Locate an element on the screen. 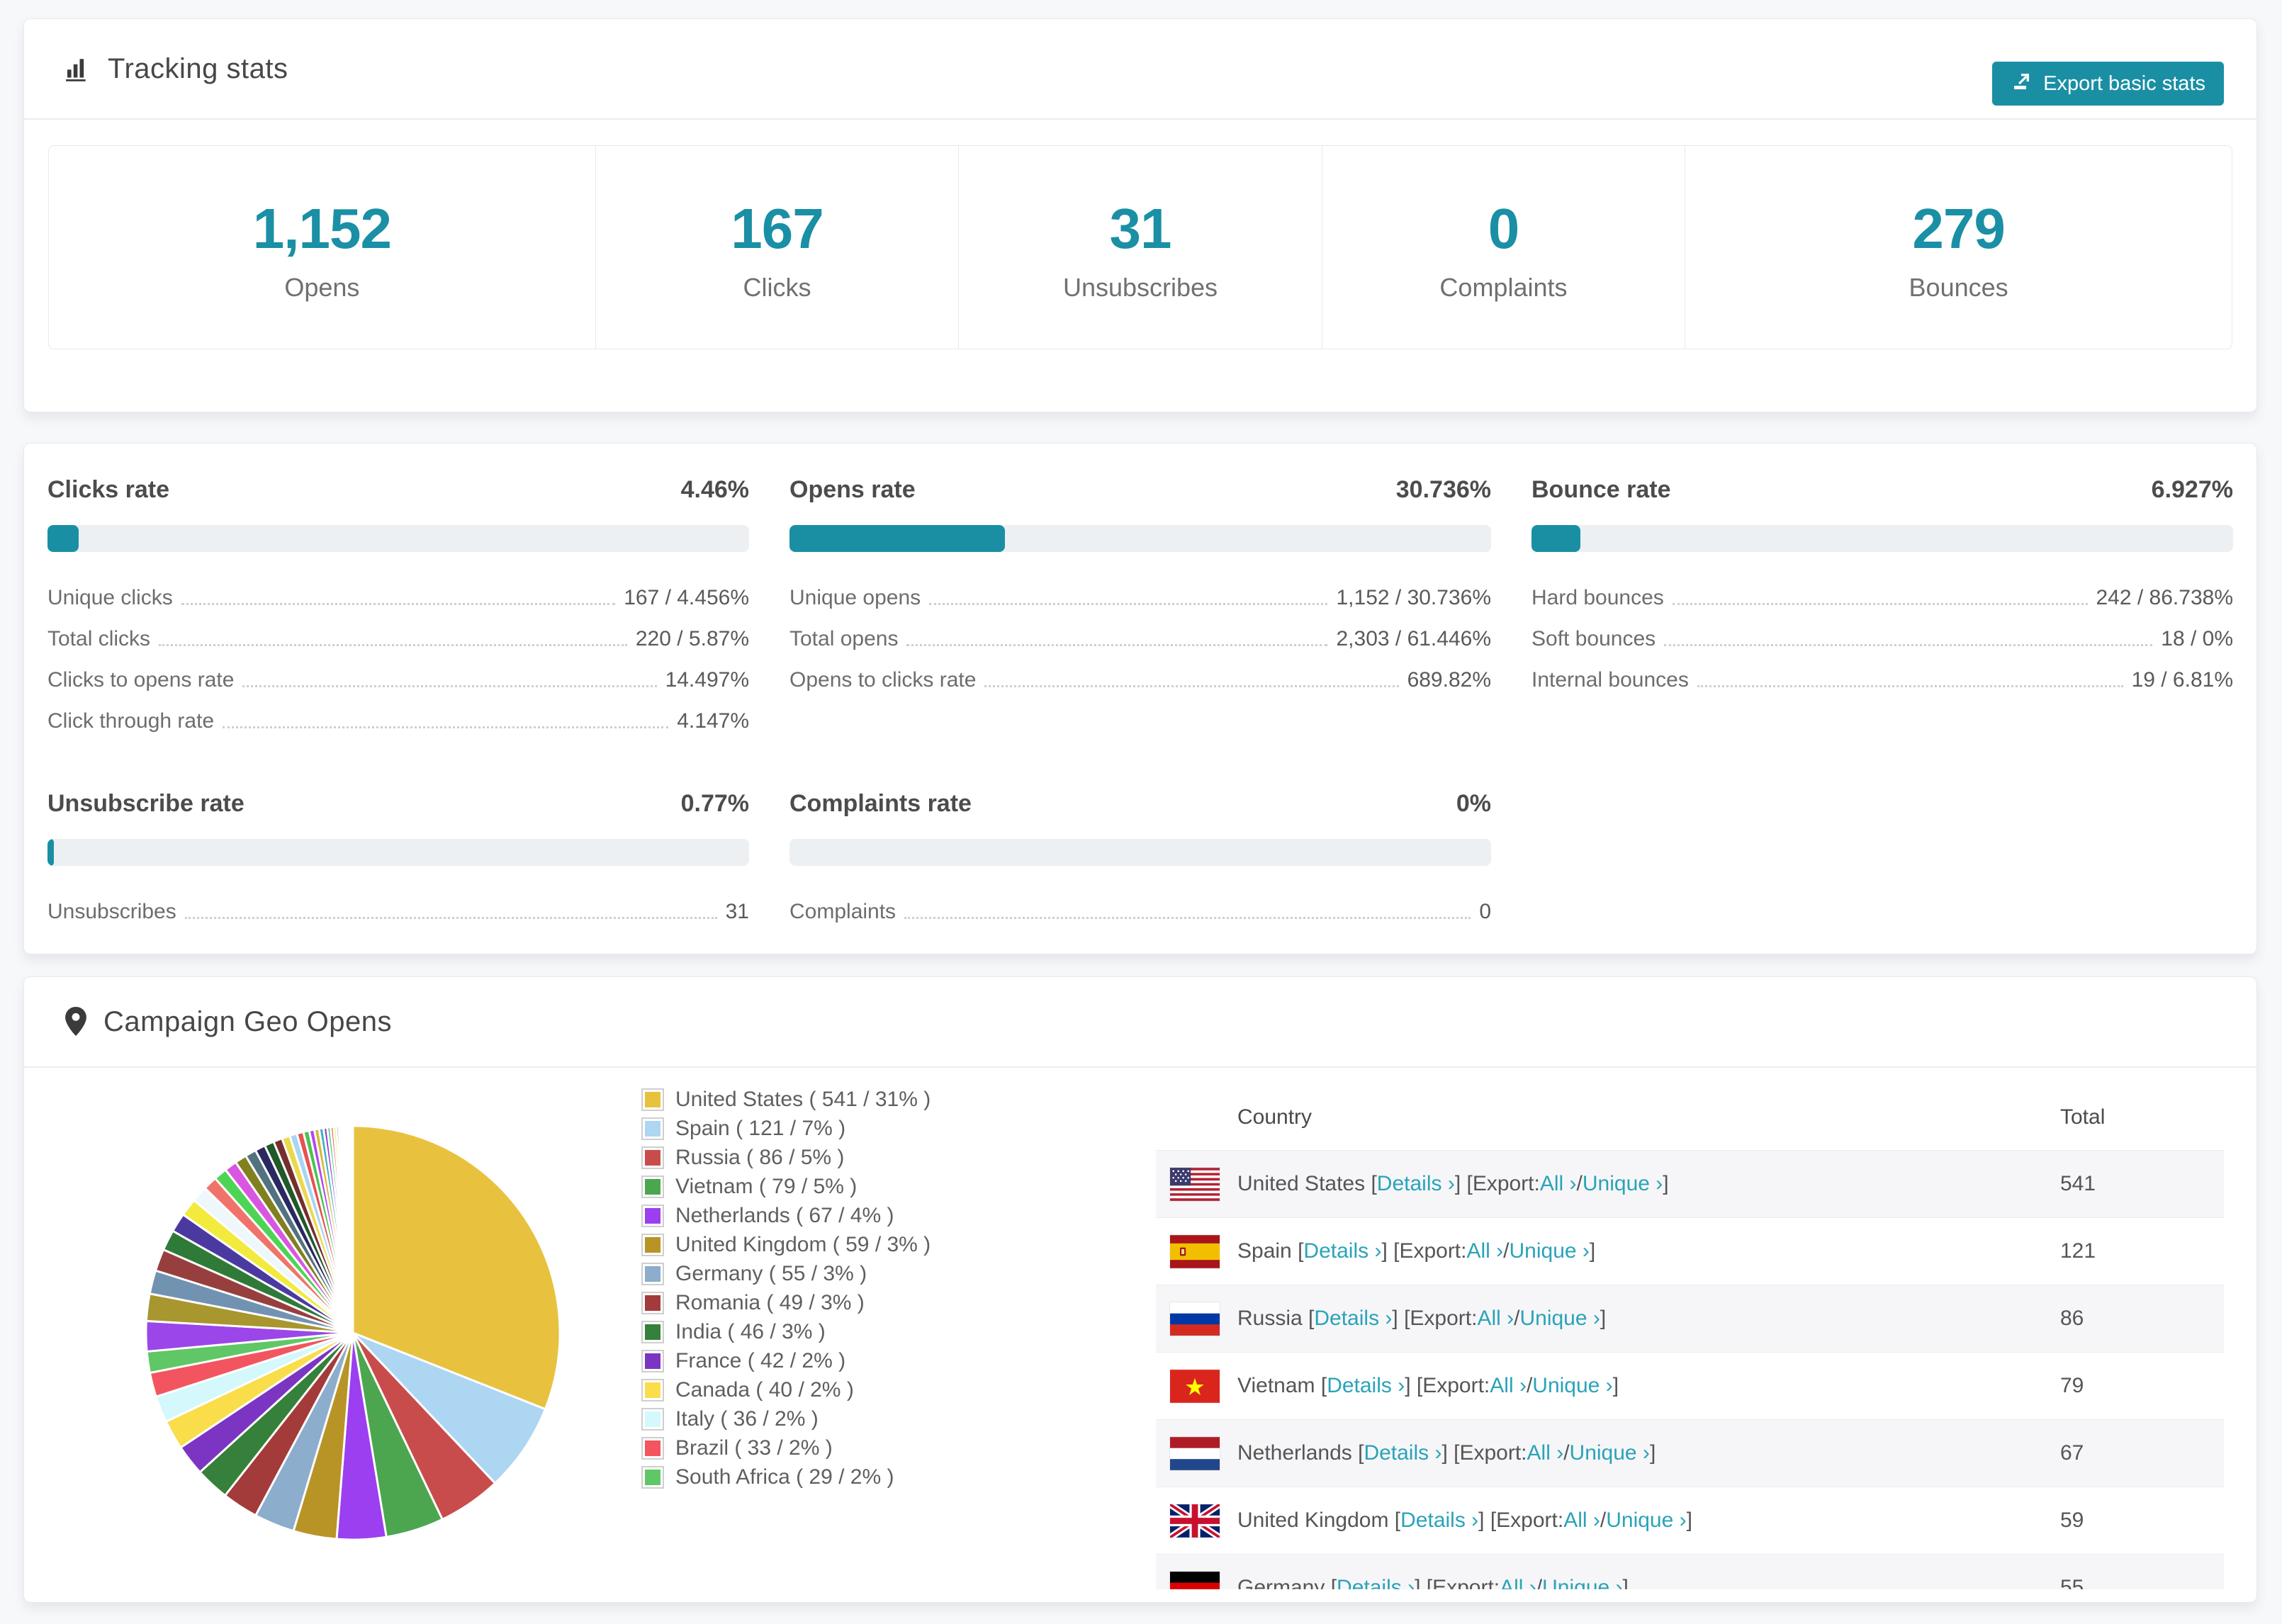 The image size is (2282, 1624). legend-item-canada: Canada ( 40 / 2% ) is located at coordinates (786, 1390).